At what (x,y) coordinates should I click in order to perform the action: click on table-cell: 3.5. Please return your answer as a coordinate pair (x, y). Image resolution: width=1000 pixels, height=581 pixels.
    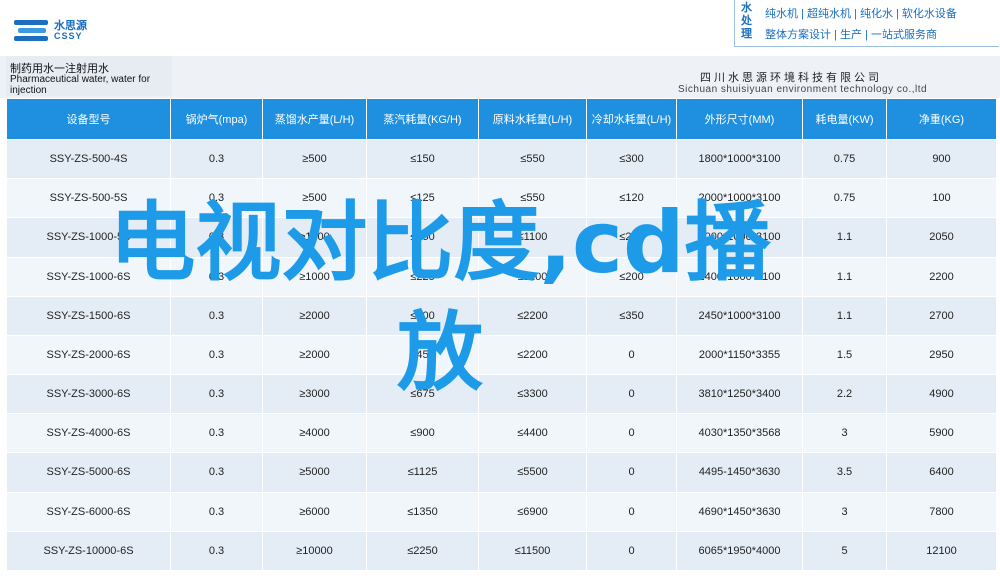
    Looking at the image, I should click on (844, 472).